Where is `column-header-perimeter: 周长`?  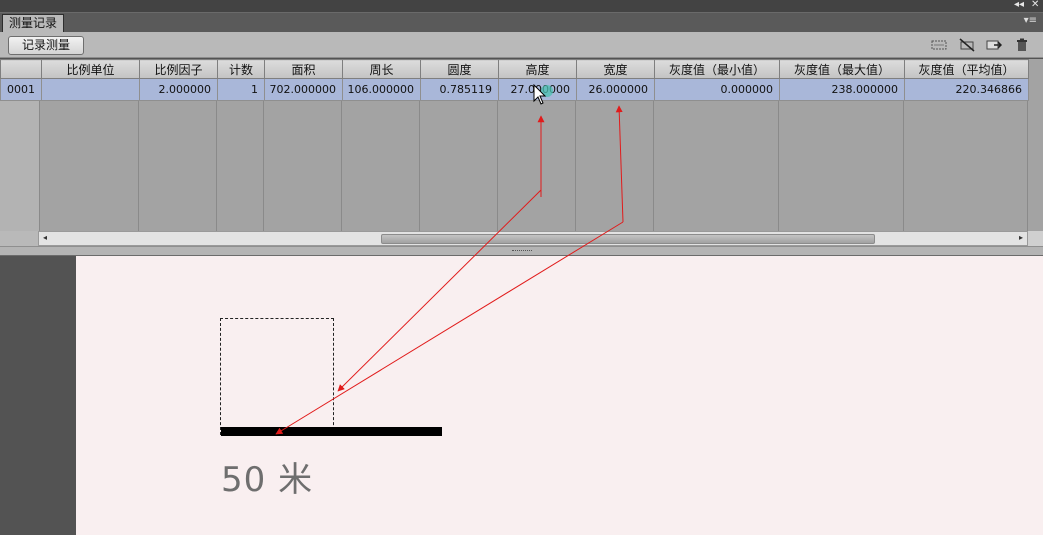 column-header-perimeter: 周长 is located at coordinates (381, 69).